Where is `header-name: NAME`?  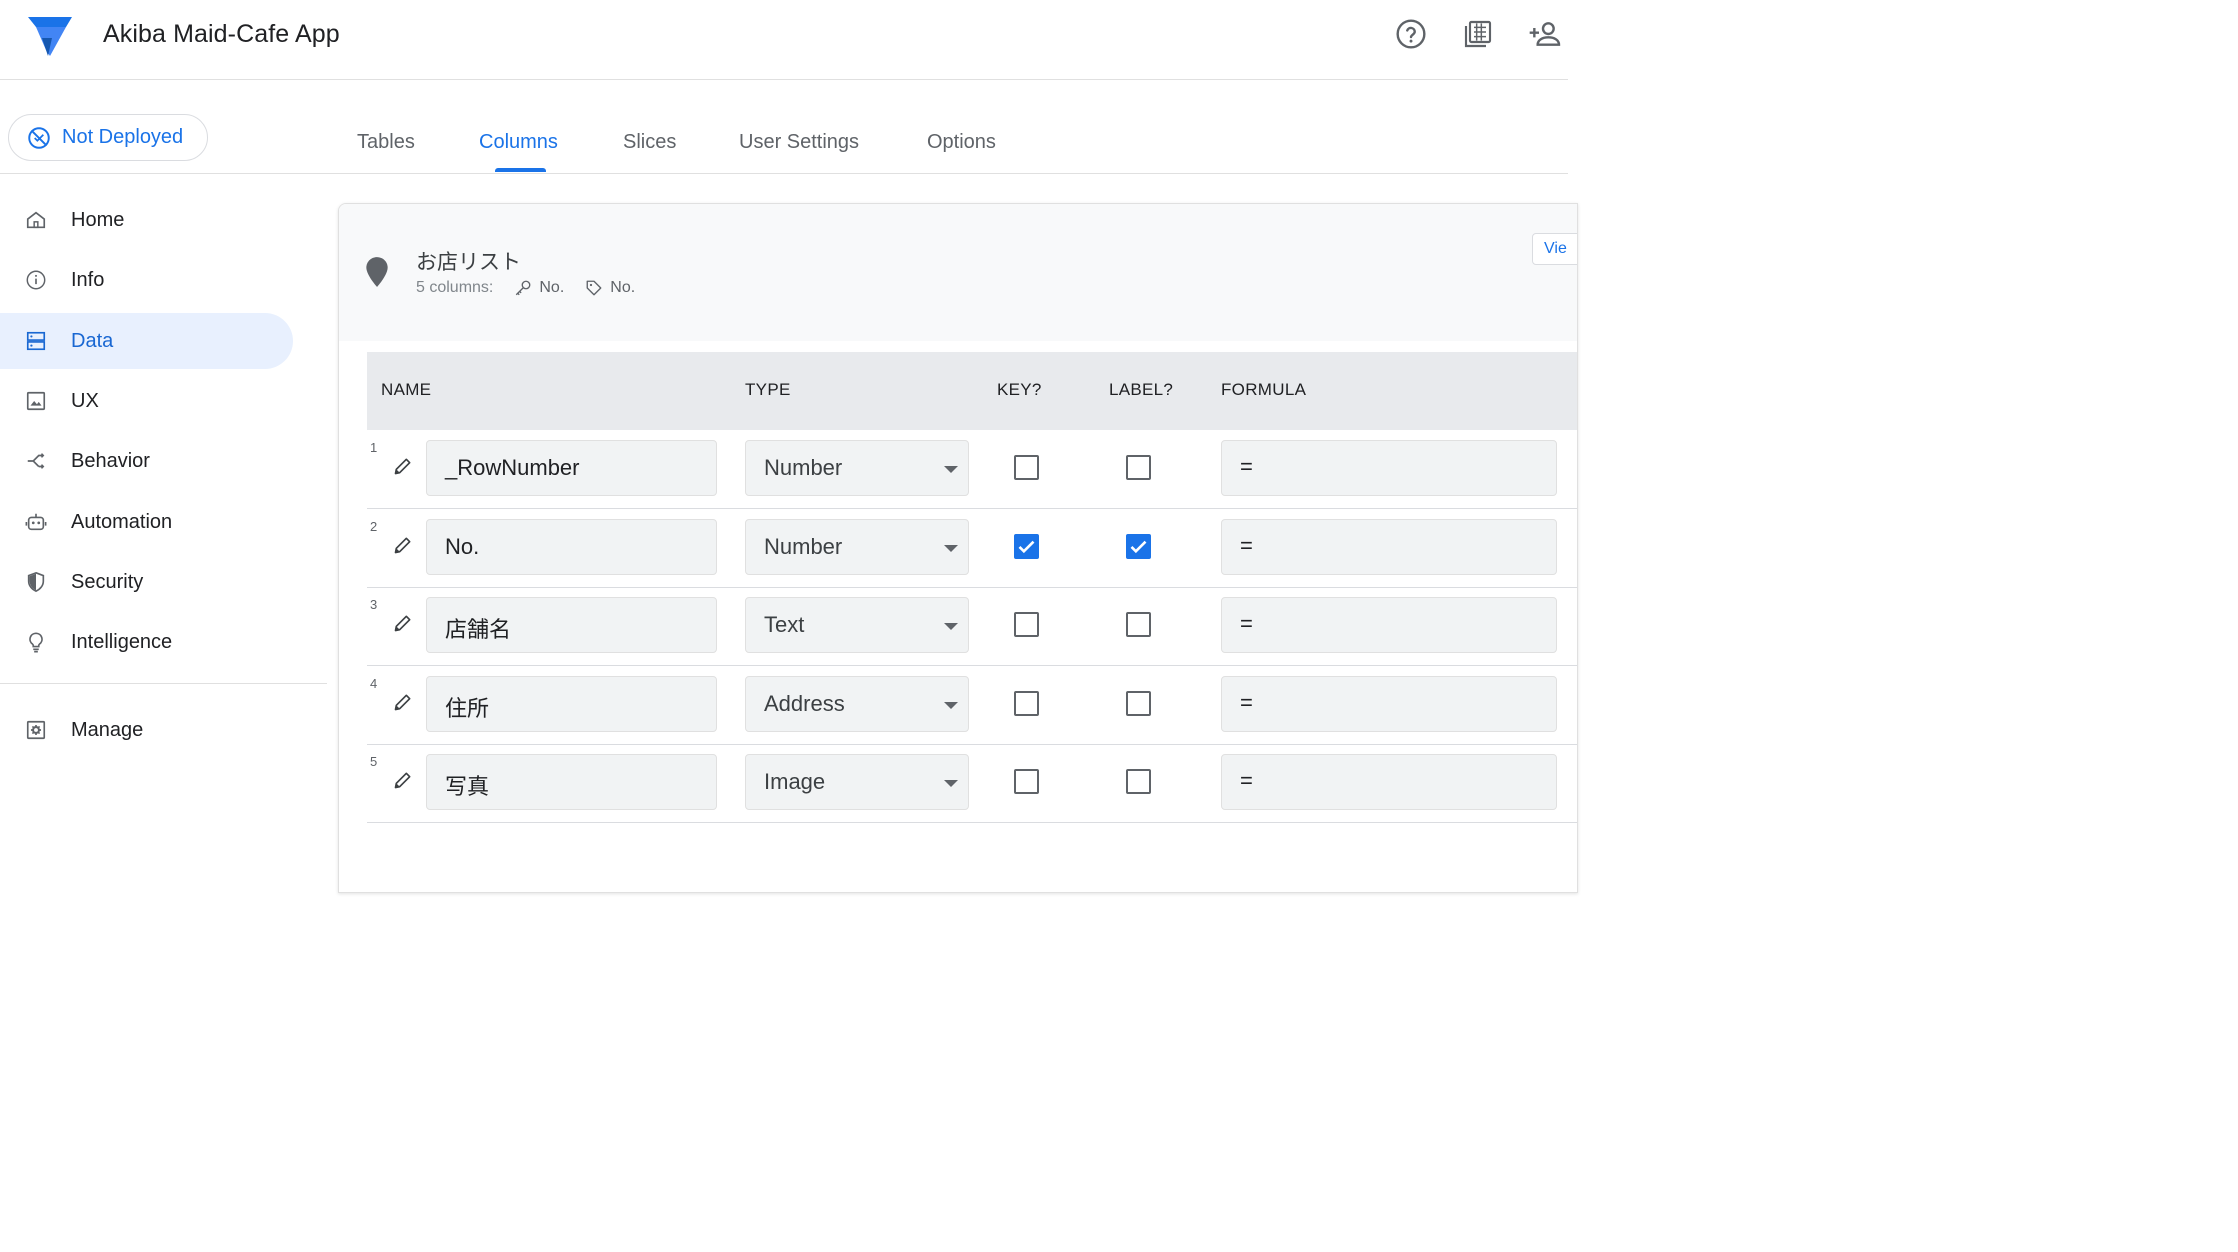
header-name: NAME is located at coordinates (406, 389).